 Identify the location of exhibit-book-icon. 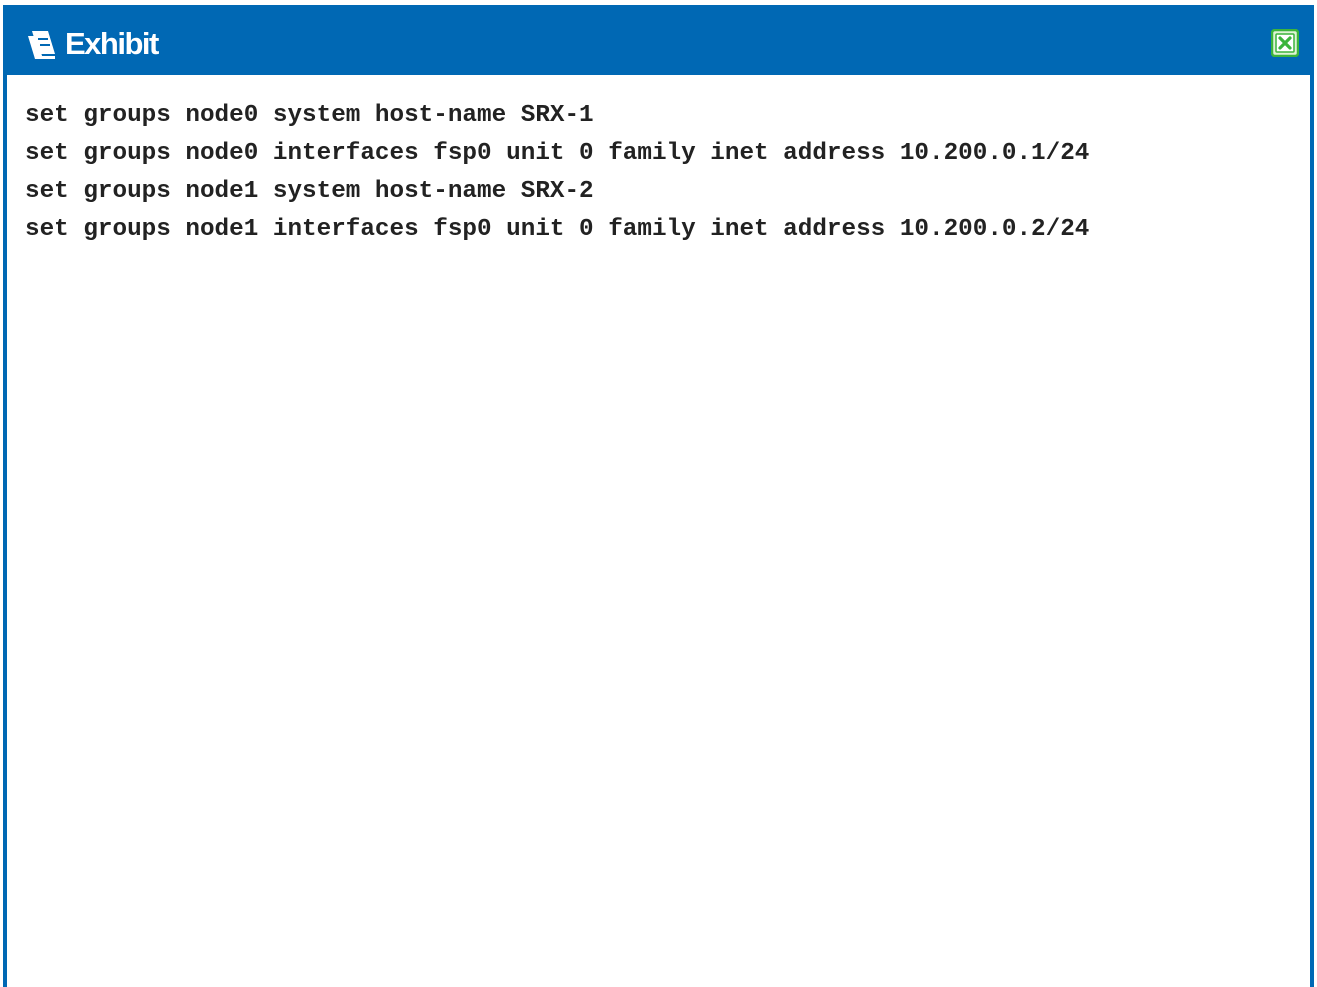
(42, 45).